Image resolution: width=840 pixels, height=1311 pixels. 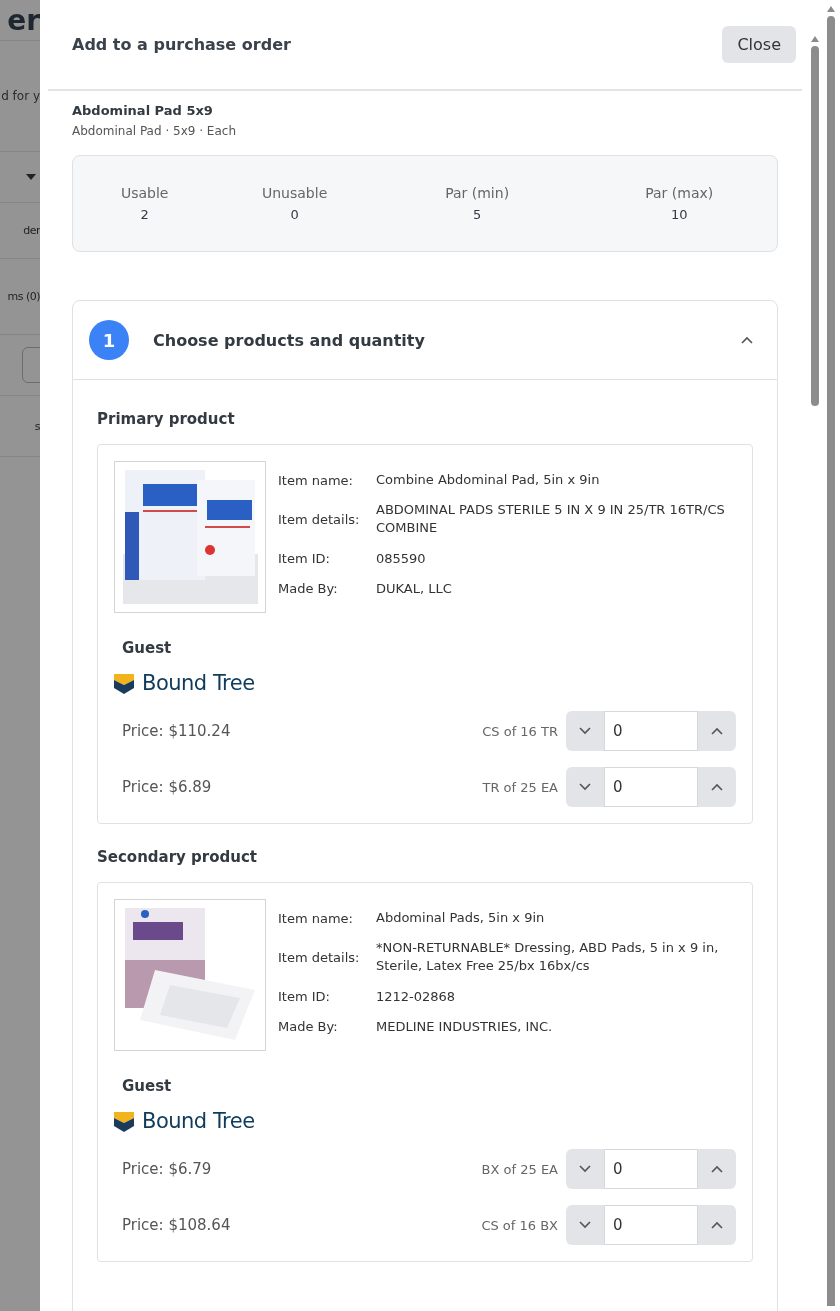 I want to click on page-text: d for y, so click(x=20, y=96).